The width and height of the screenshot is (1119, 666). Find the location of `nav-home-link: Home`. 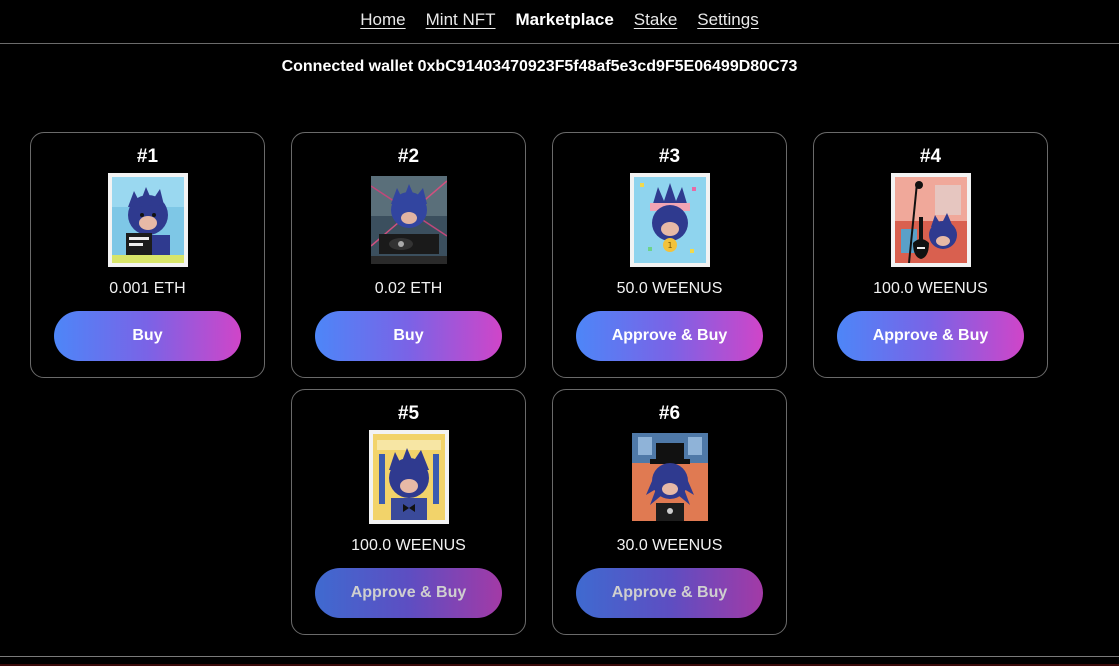

nav-home-link: Home is located at coordinates (382, 20).